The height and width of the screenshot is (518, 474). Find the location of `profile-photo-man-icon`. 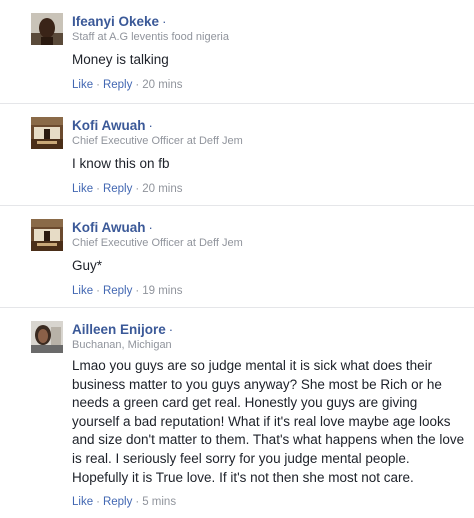

profile-photo-man-icon is located at coordinates (47, 29).